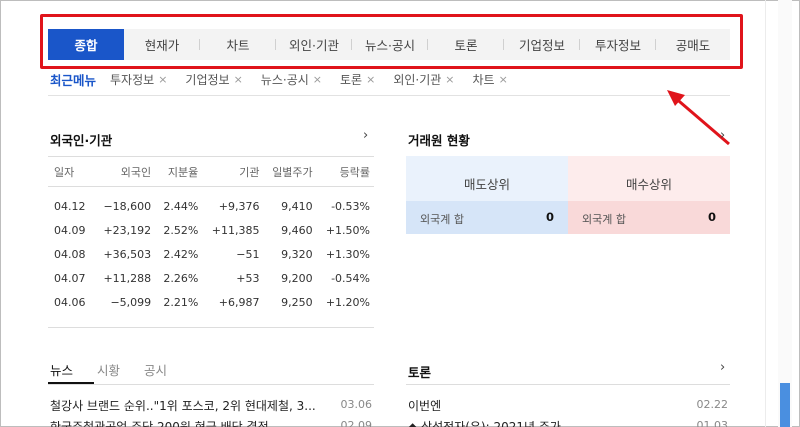 The height and width of the screenshot is (427, 800). What do you see at coordinates (439, 140) in the screenshot?
I see `broker-section-title: 거래원 현황` at bounding box center [439, 140].